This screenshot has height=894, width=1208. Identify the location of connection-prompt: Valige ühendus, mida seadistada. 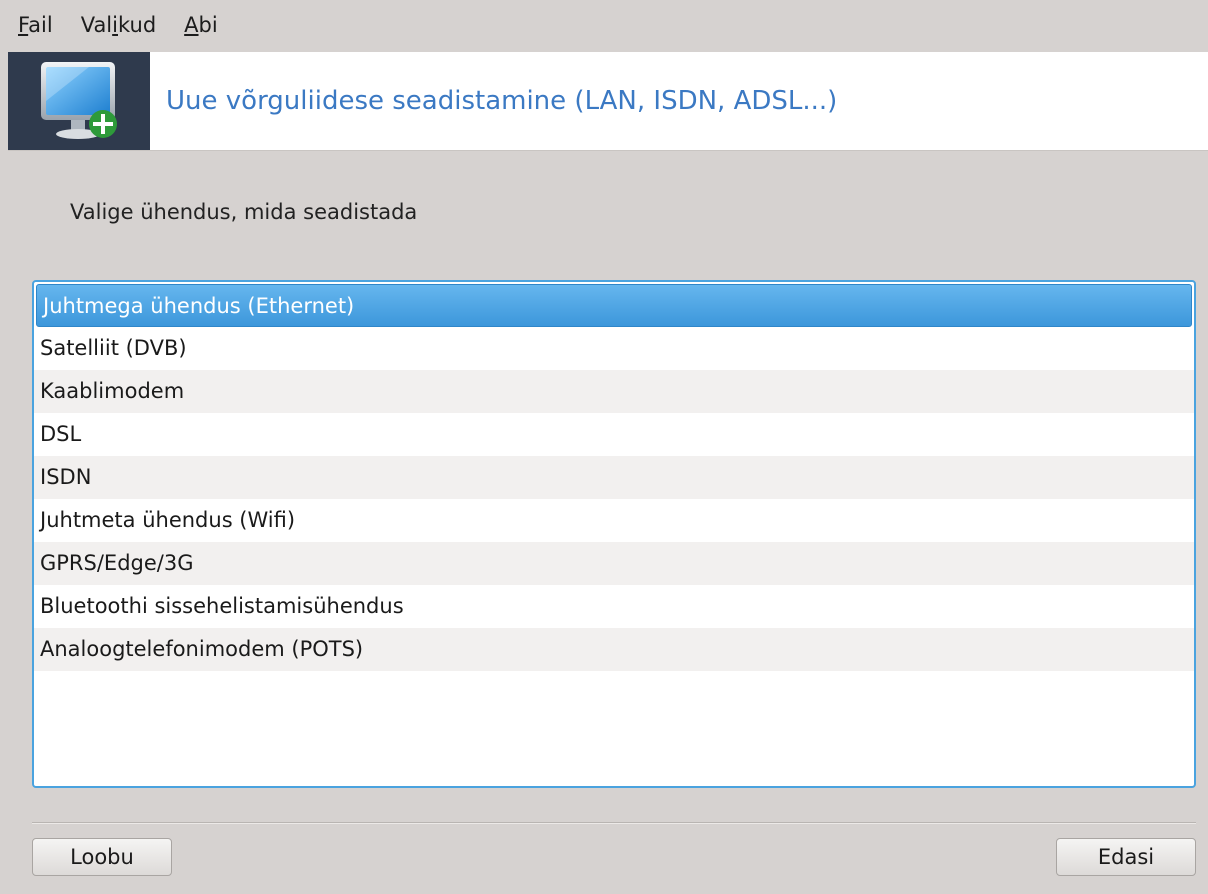
(244, 212).